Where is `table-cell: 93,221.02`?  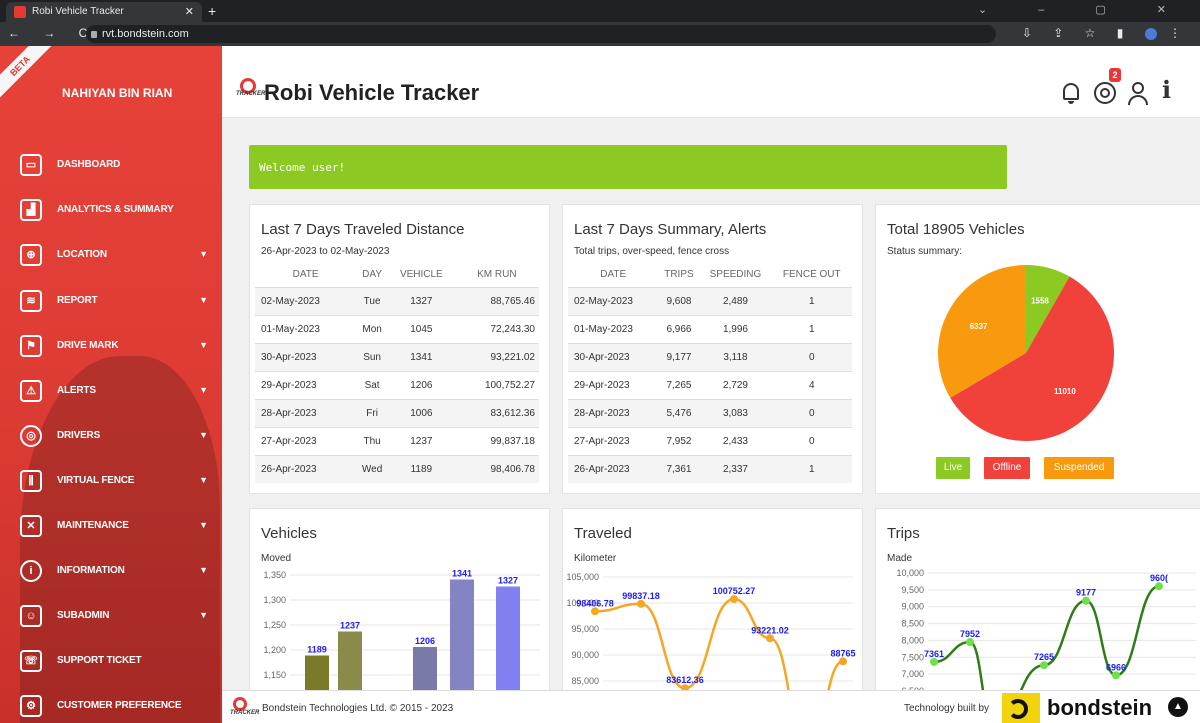
table-cell: 93,221.02 is located at coordinates (496, 356).